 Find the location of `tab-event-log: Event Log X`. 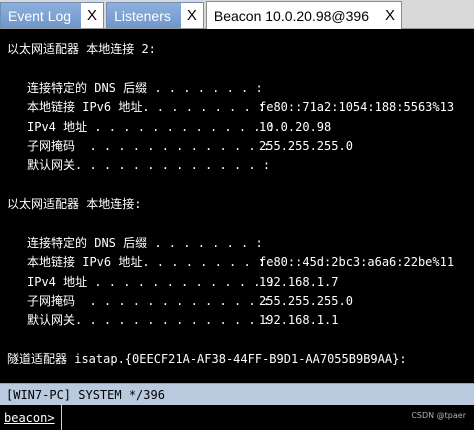

tab-event-log: Event Log X is located at coordinates (52, 15).